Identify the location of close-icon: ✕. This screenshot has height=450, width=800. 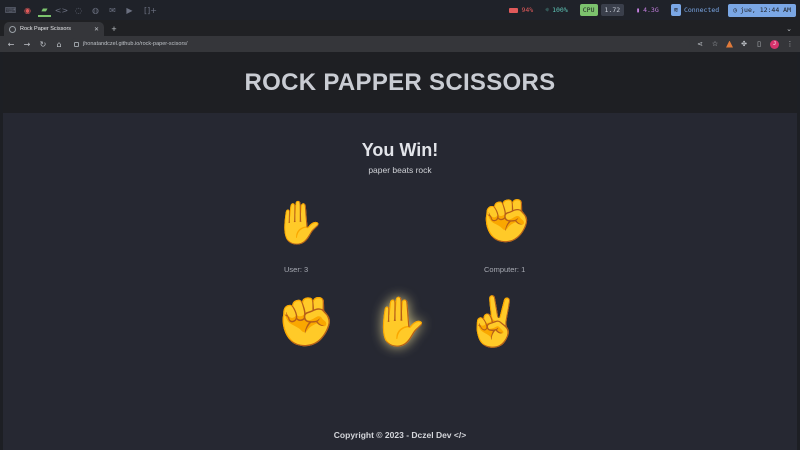
(96, 29).